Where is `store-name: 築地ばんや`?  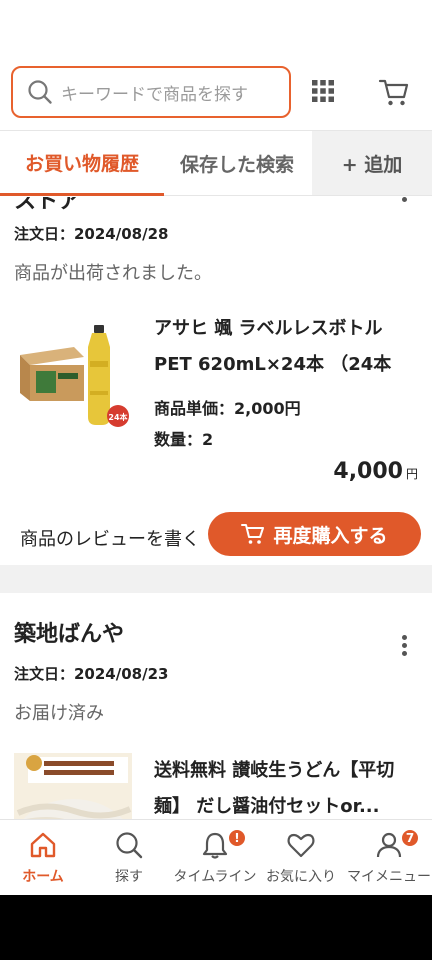
store-name: 築地ばんや is located at coordinates (69, 632).